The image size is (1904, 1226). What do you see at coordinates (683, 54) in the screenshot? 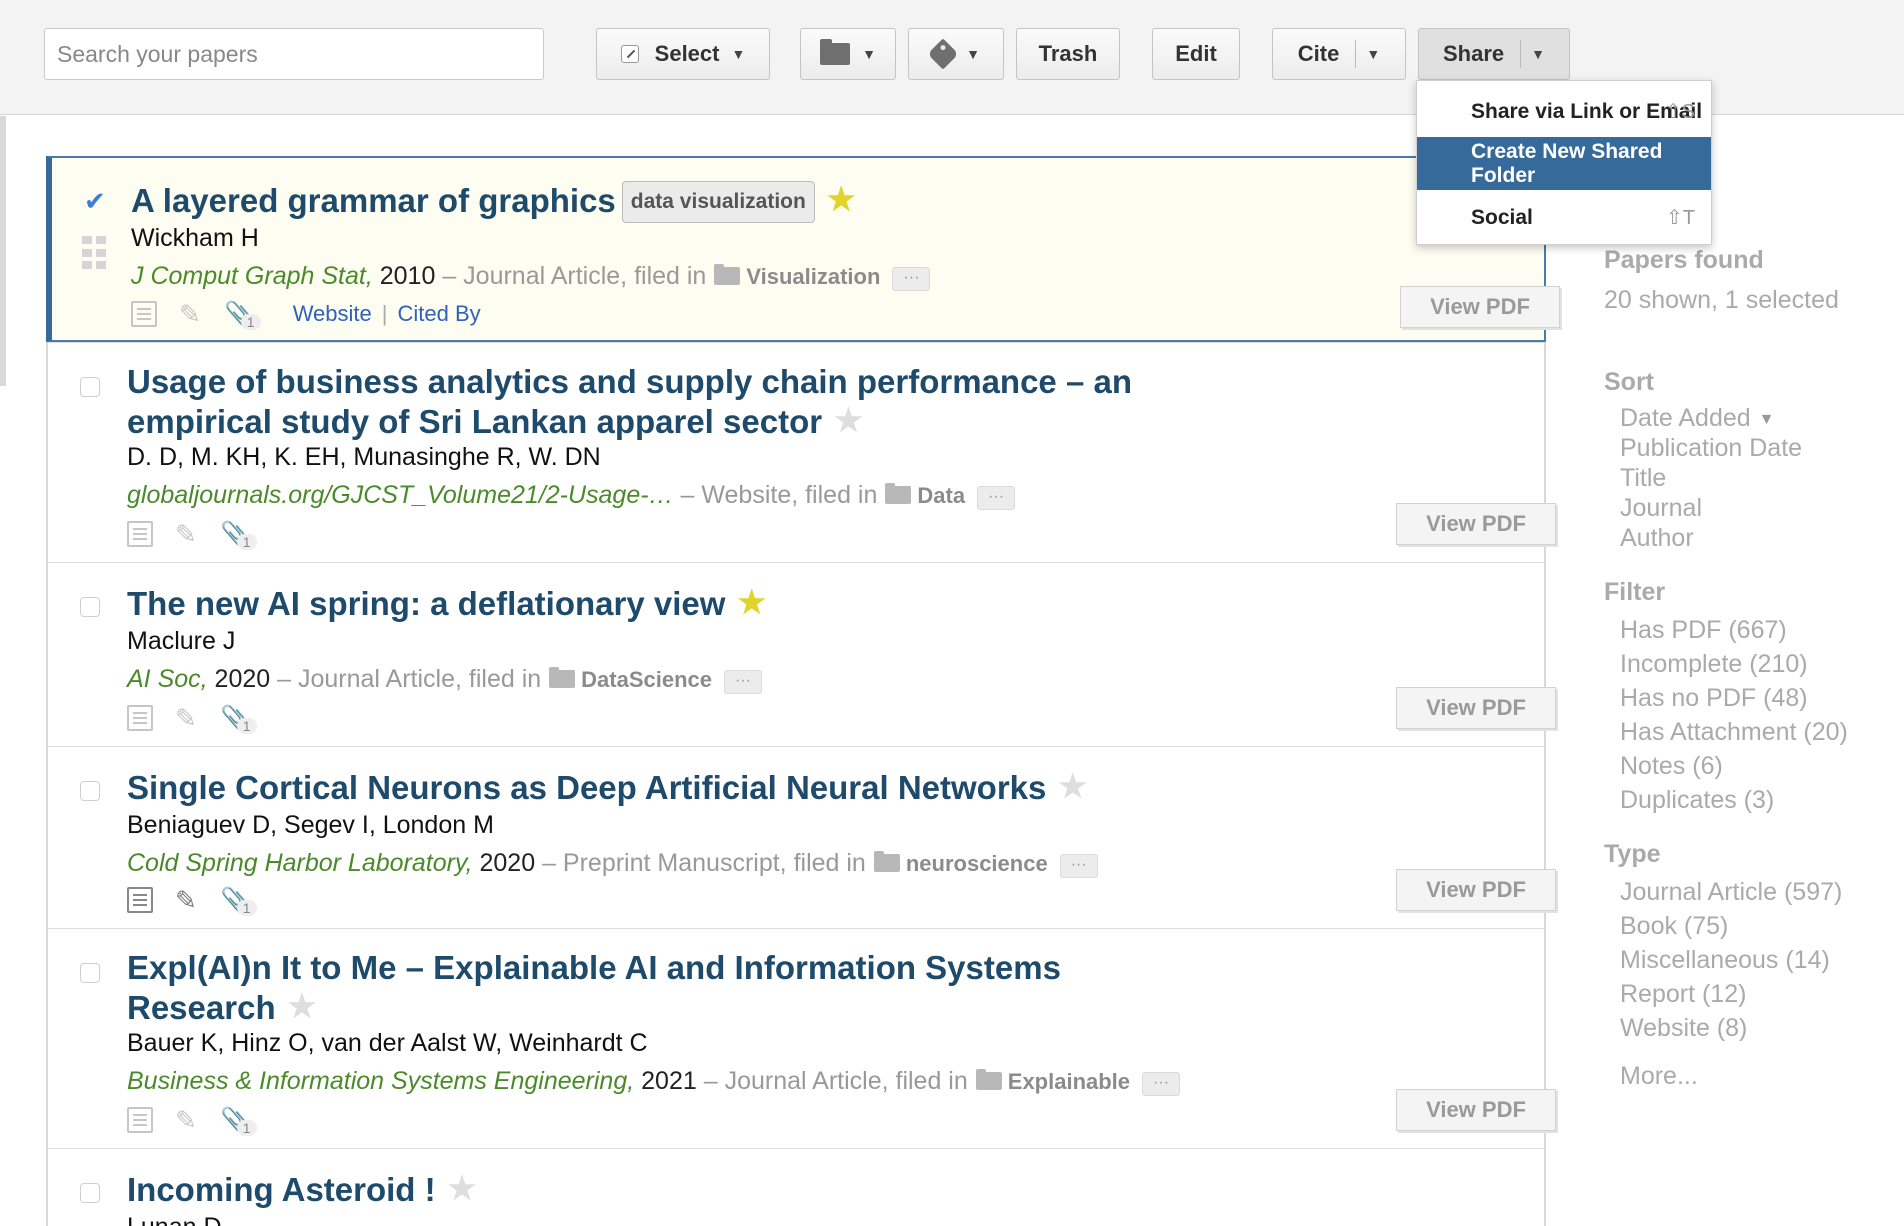
I see `select-button: Select ▼` at bounding box center [683, 54].